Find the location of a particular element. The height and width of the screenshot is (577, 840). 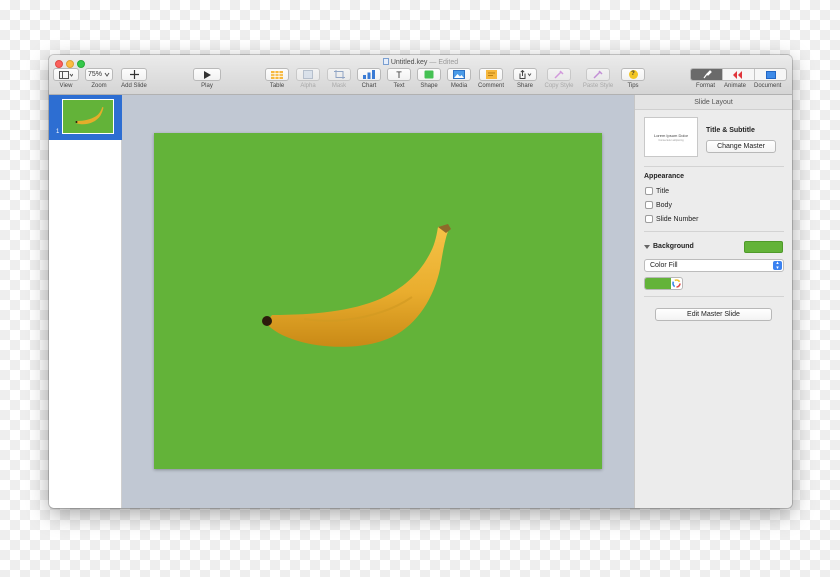

zoom-label: Zoom is located at coordinates (99, 86).